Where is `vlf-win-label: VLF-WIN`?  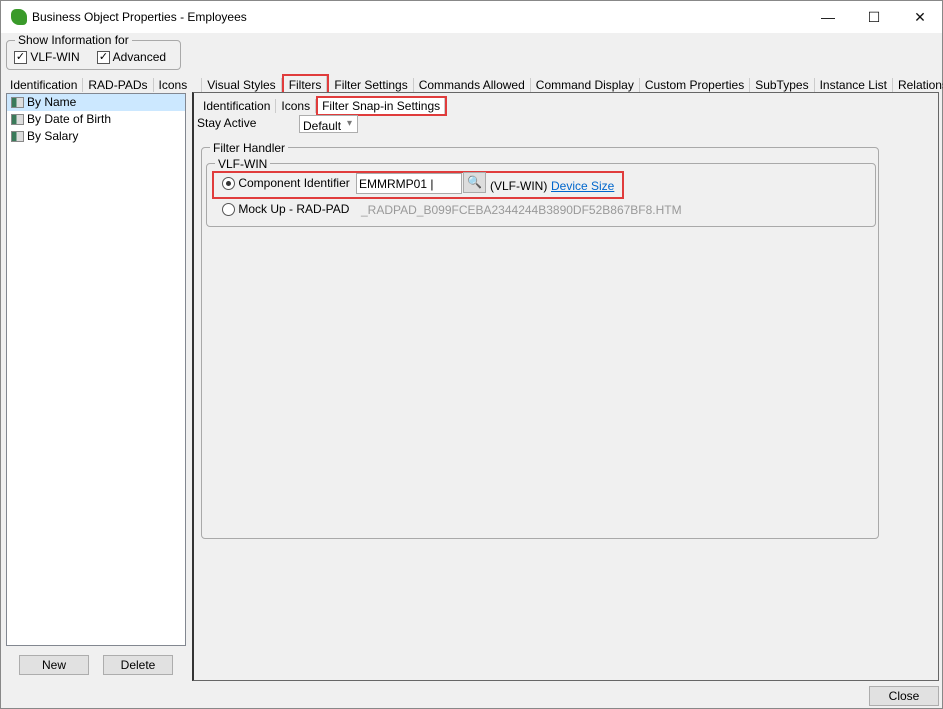
vlf-win-label: VLF-WIN is located at coordinates (55, 57).